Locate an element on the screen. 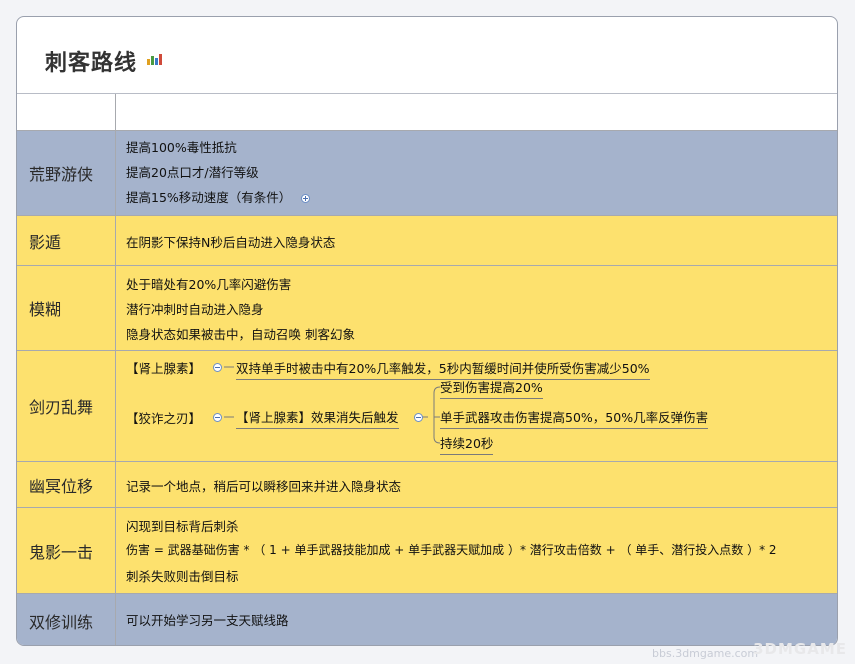 This screenshot has height=664, width=855. skill-name: 影遁 is located at coordinates (66, 240).